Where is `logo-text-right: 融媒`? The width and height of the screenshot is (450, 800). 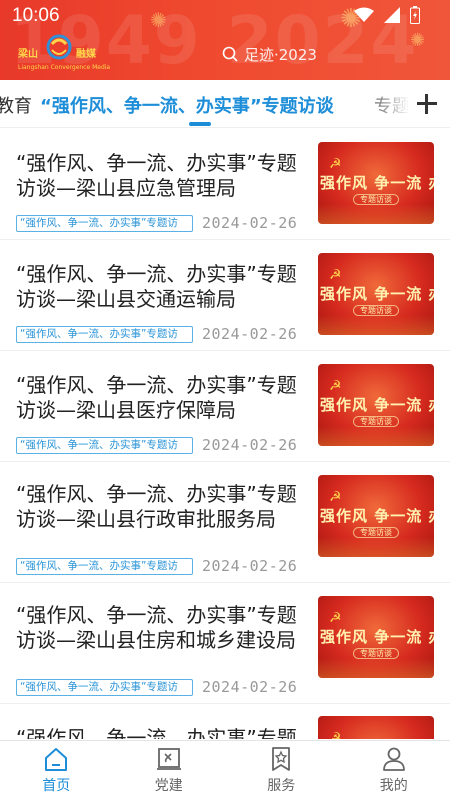 logo-text-right: 融媒 is located at coordinates (86, 54).